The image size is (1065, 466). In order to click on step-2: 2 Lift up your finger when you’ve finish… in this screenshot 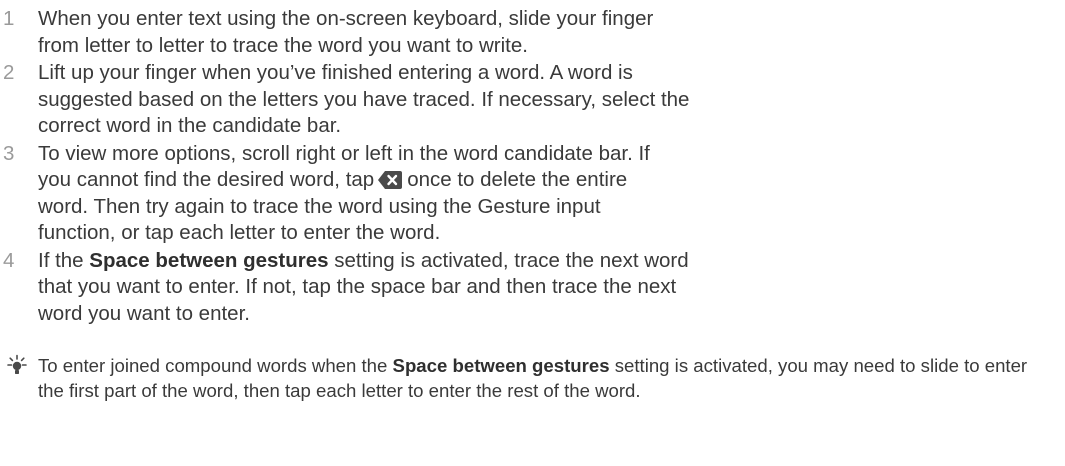, I will do `click(349, 100)`.